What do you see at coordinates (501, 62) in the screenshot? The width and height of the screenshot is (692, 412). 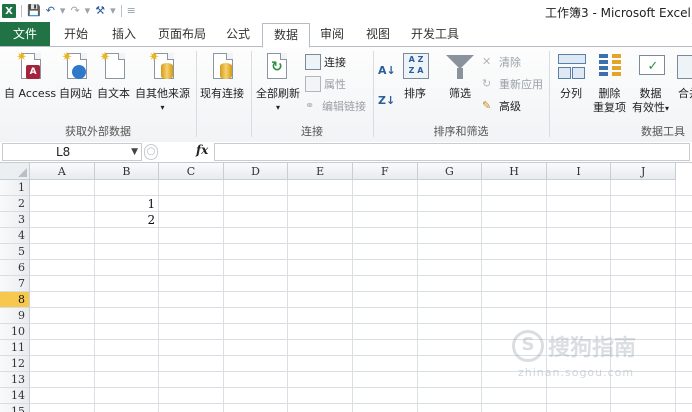 I see `clear-filter-button: ✕ 清除` at bounding box center [501, 62].